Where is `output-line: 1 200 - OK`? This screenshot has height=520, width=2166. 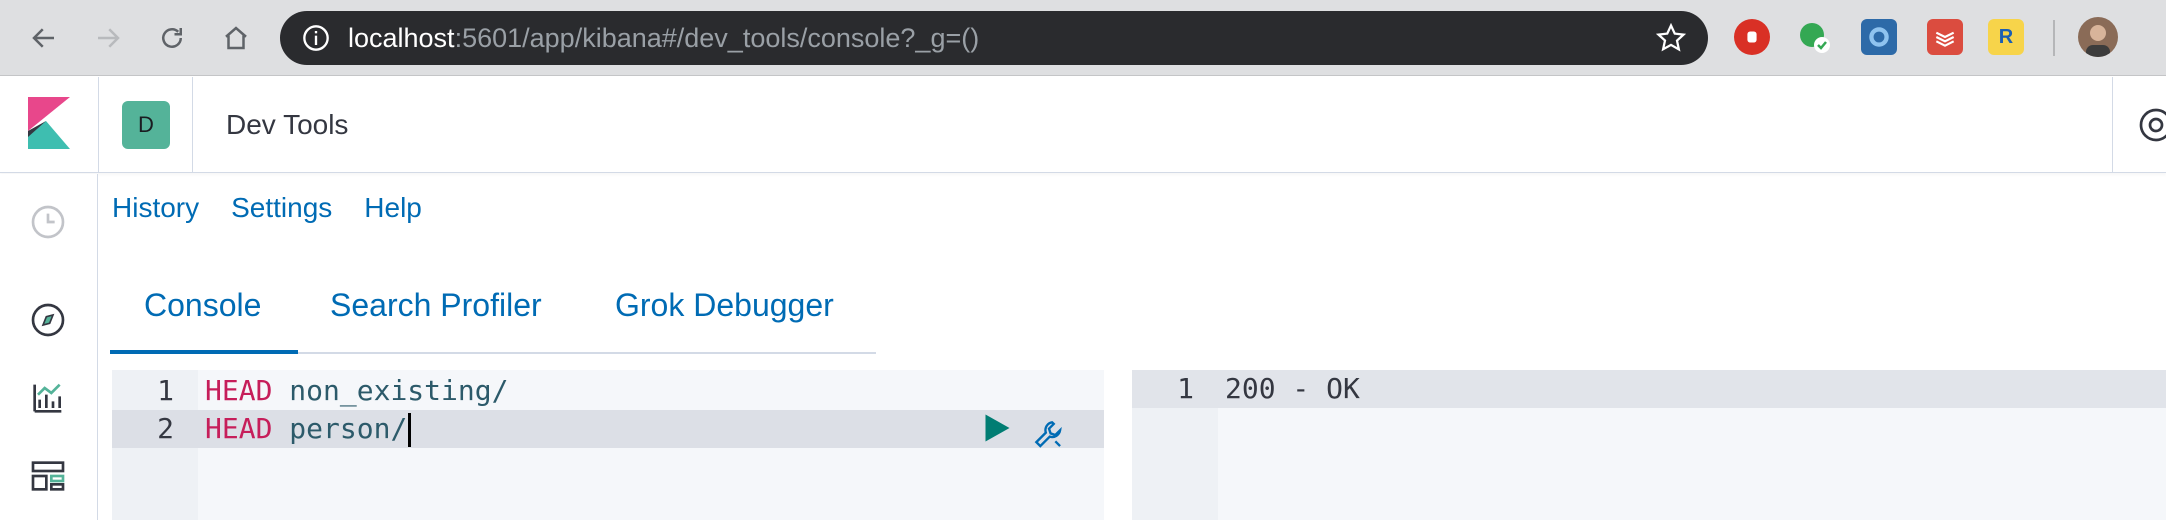 output-line: 1 200 - OK is located at coordinates (1649, 389).